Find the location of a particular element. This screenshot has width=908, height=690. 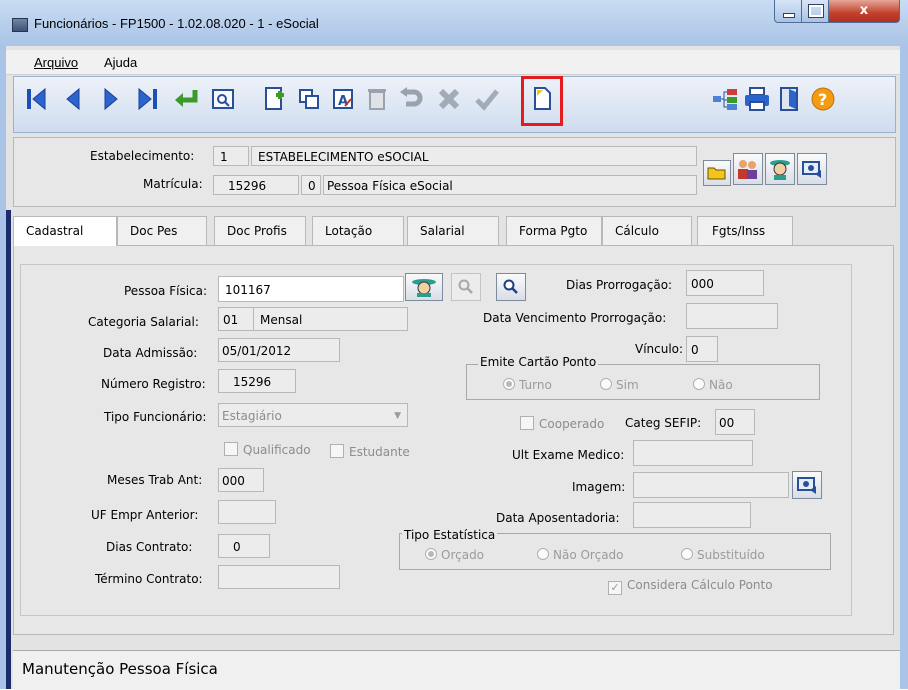

zoom-icon is located at coordinates (223, 99).